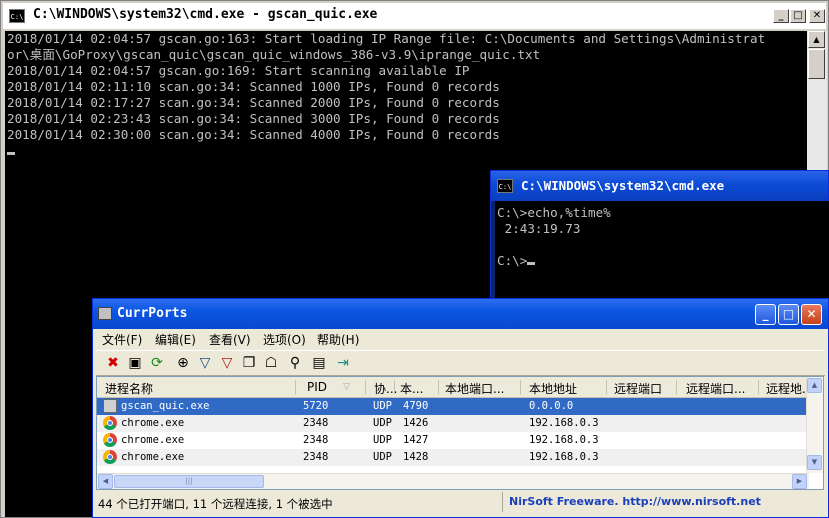  Describe the element at coordinates (416, 440) in the screenshot. I see `cell-local-port: 1427` at that location.